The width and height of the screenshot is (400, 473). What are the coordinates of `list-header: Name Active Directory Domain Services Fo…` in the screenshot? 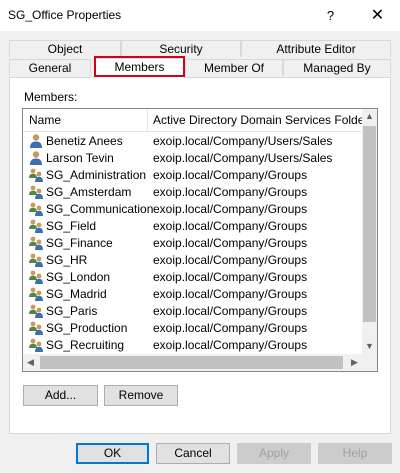 It's located at (195, 120).